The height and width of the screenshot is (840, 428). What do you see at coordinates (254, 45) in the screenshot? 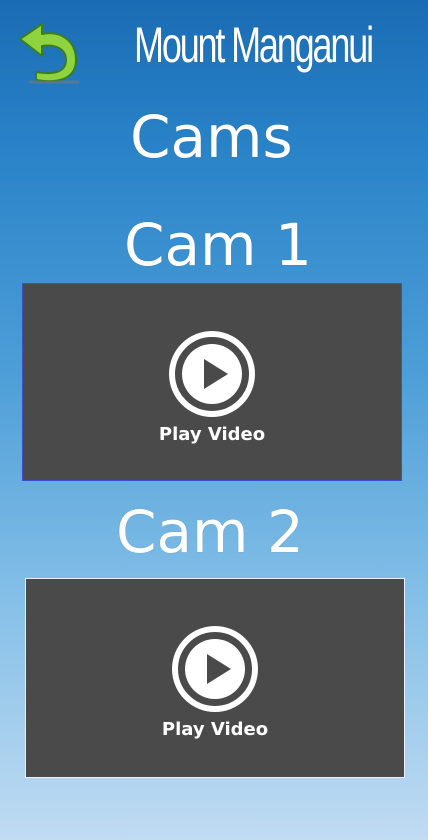
I see `page-title: Mount Manganui` at bounding box center [254, 45].